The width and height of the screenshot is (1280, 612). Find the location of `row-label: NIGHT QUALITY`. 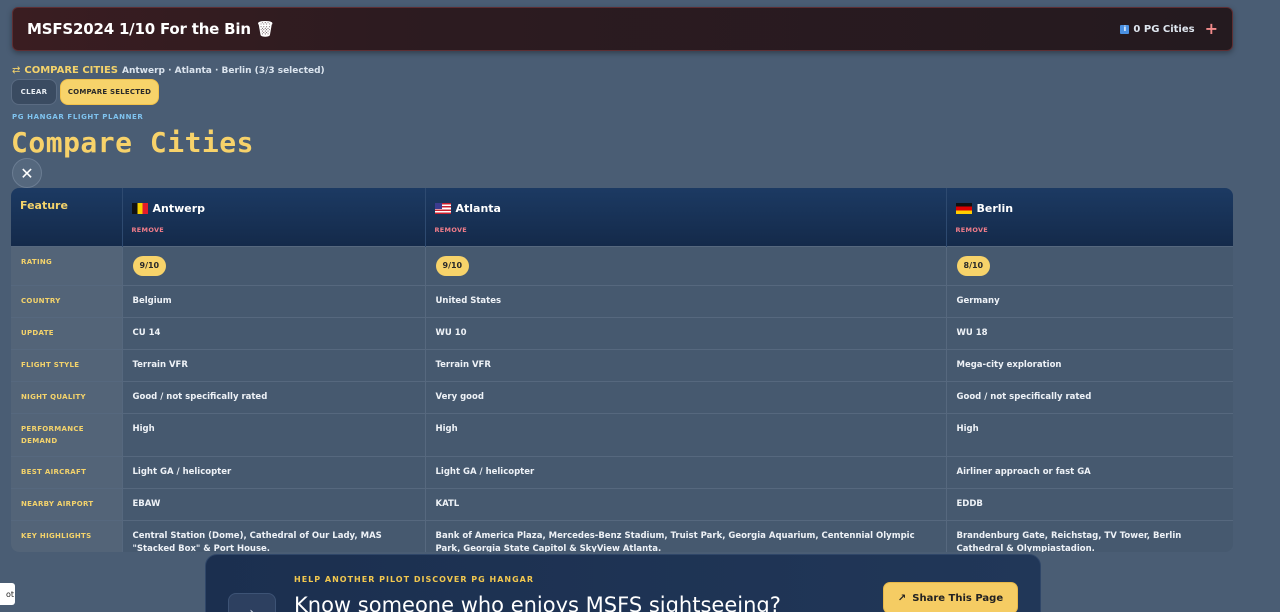

row-label: NIGHT QUALITY is located at coordinates (67, 396).